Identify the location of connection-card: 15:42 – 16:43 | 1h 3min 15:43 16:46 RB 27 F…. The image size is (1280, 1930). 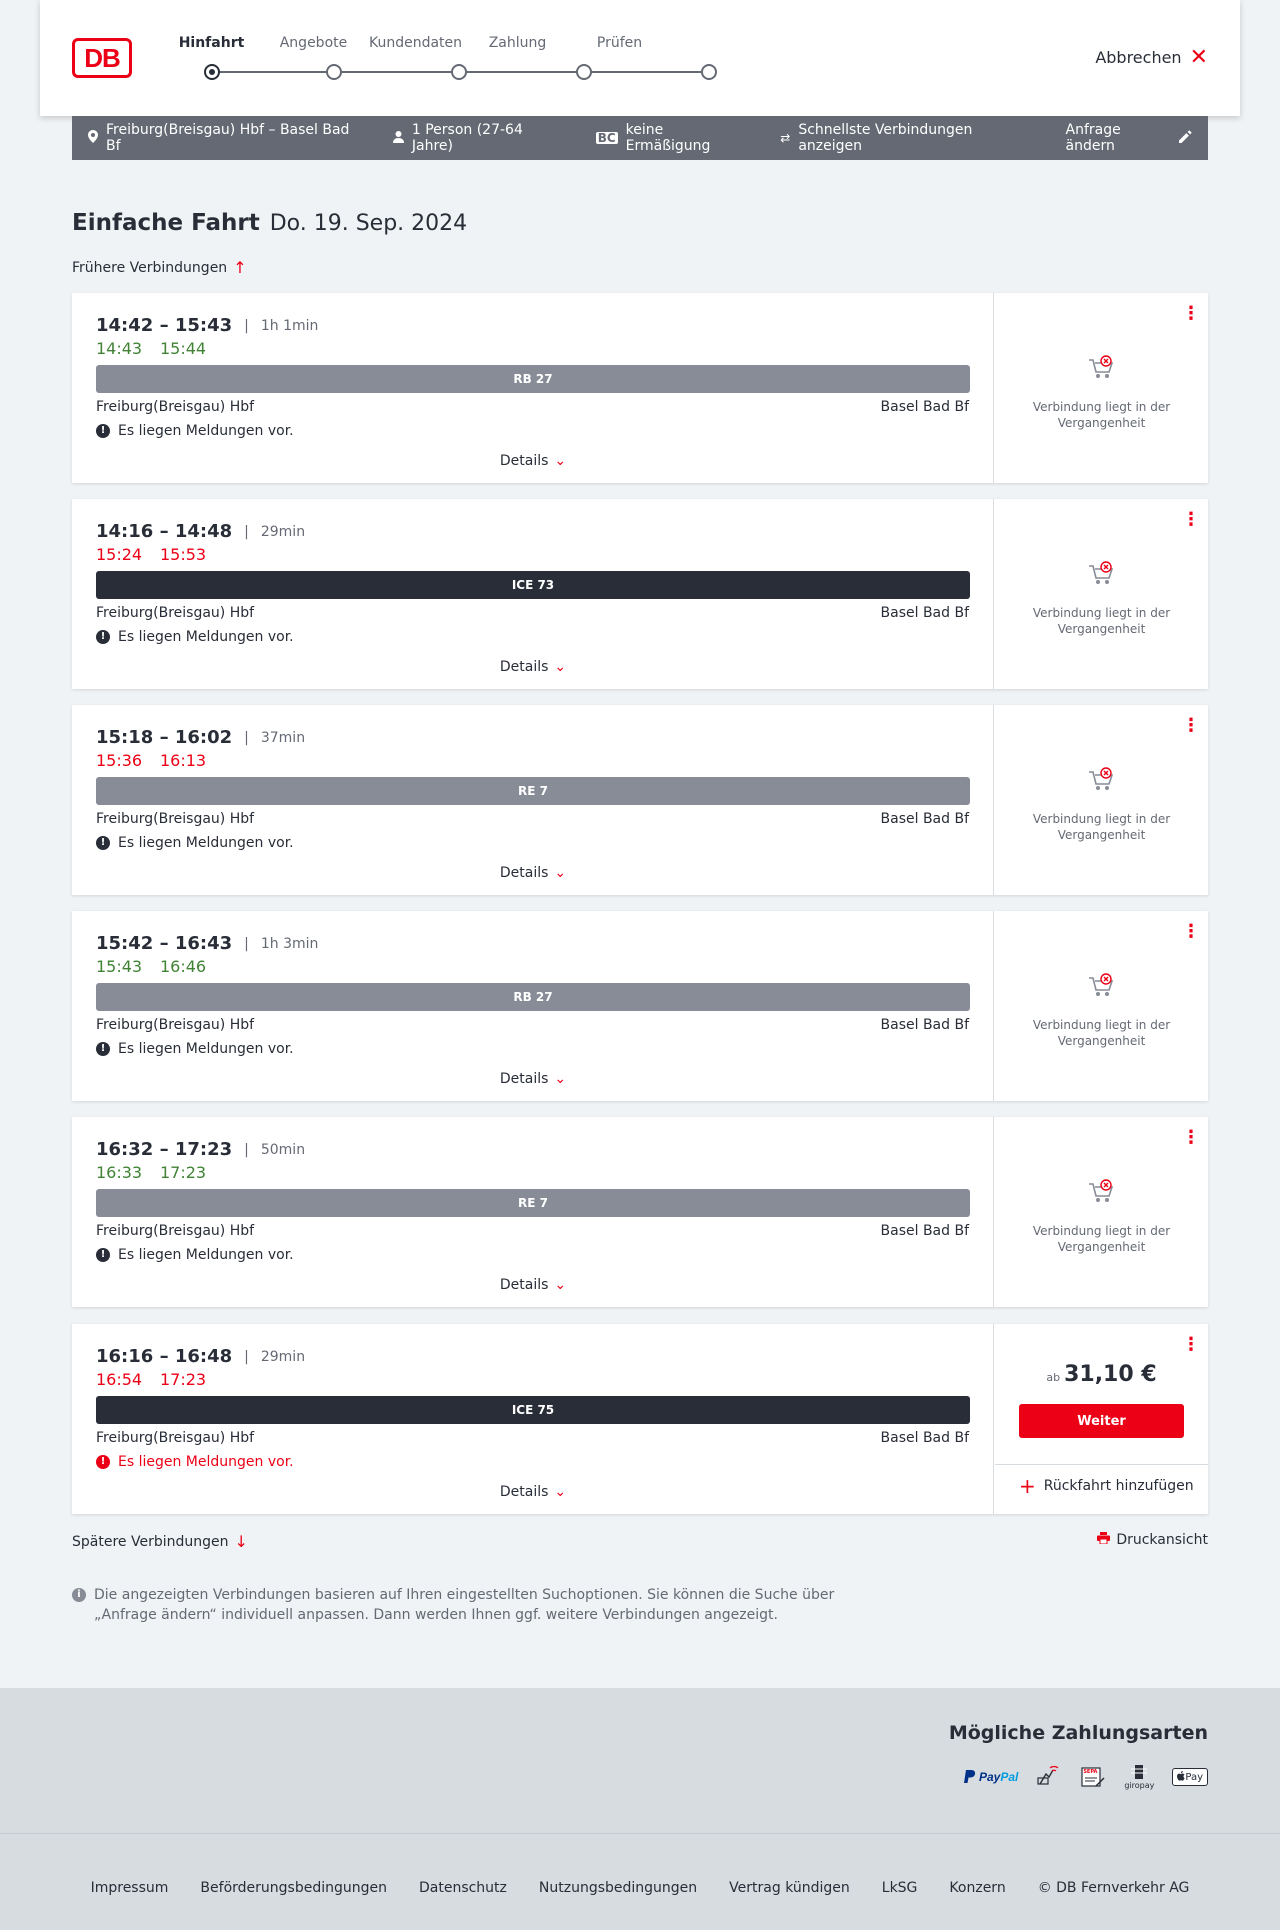
(640, 1006).